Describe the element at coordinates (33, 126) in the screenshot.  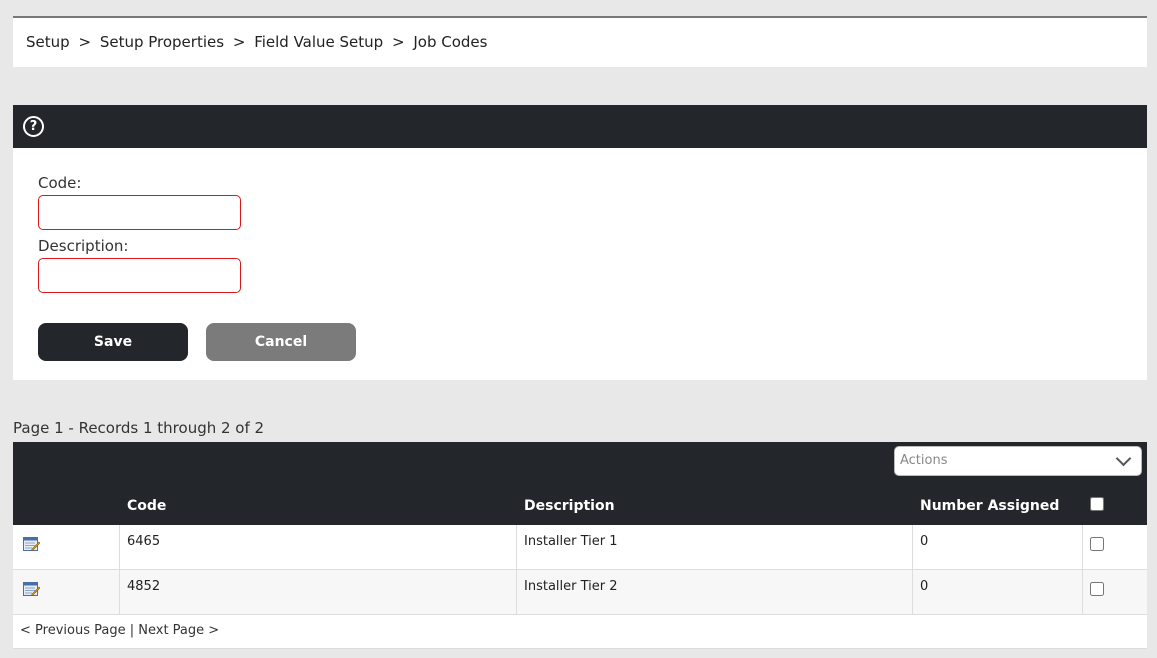
I see `help-icon: ?` at that location.